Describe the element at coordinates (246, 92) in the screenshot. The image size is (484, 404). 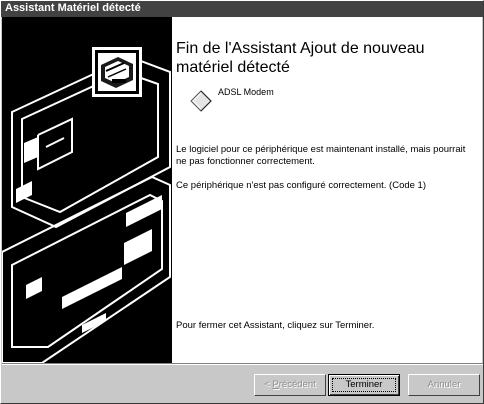
I see `device-name: ADSL Modem` at that location.